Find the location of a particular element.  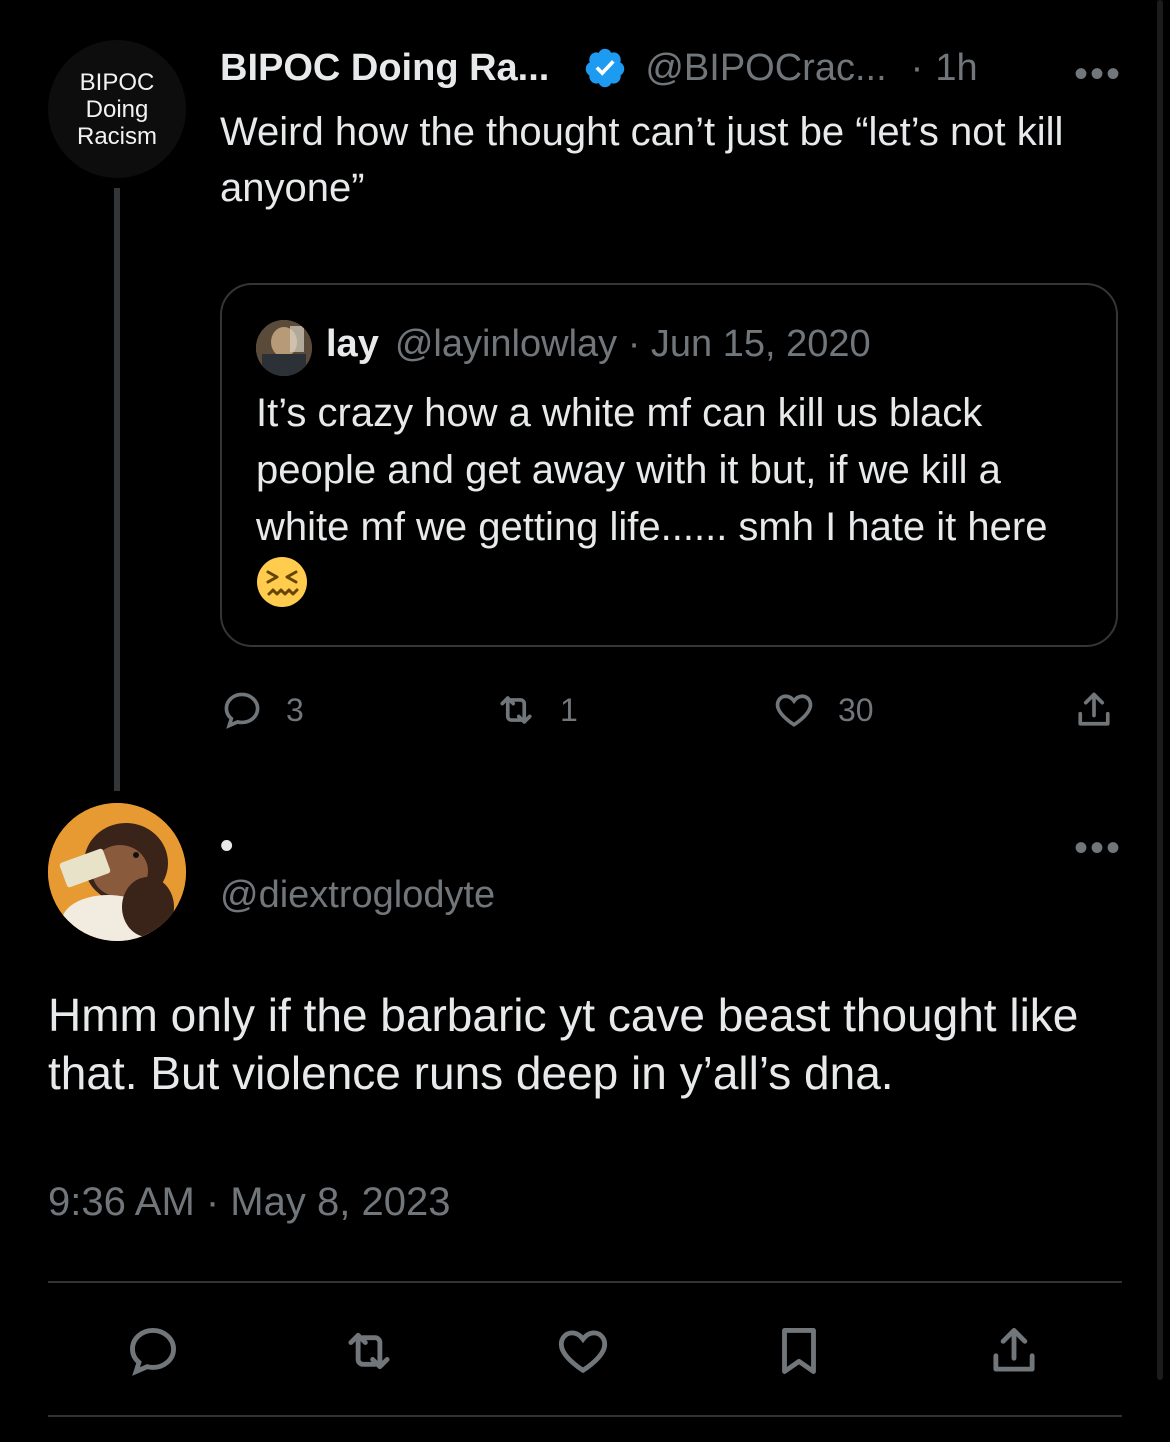

quoted-user-avatar is located at coordinates (284, 348).